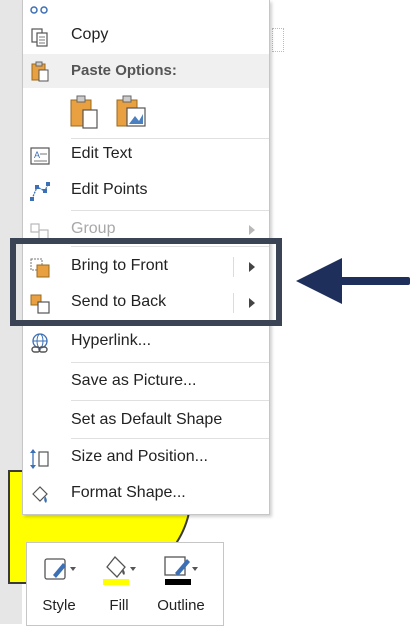  Describe the element at coordinates (59, 586) in the screenshot. I see `style-button: Style` at that location.